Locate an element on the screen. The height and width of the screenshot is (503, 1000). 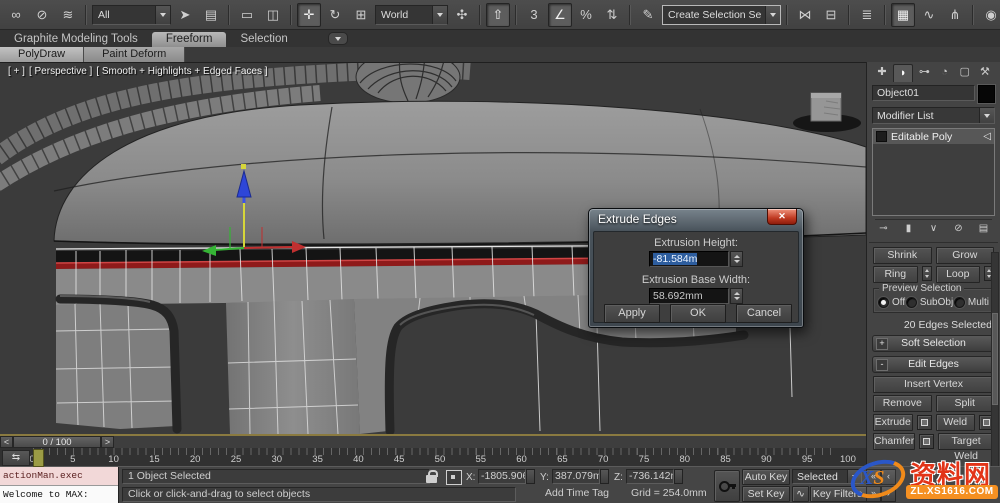
use-pivot-point-center-icon: ✣ is located at coordinates (462, 15).